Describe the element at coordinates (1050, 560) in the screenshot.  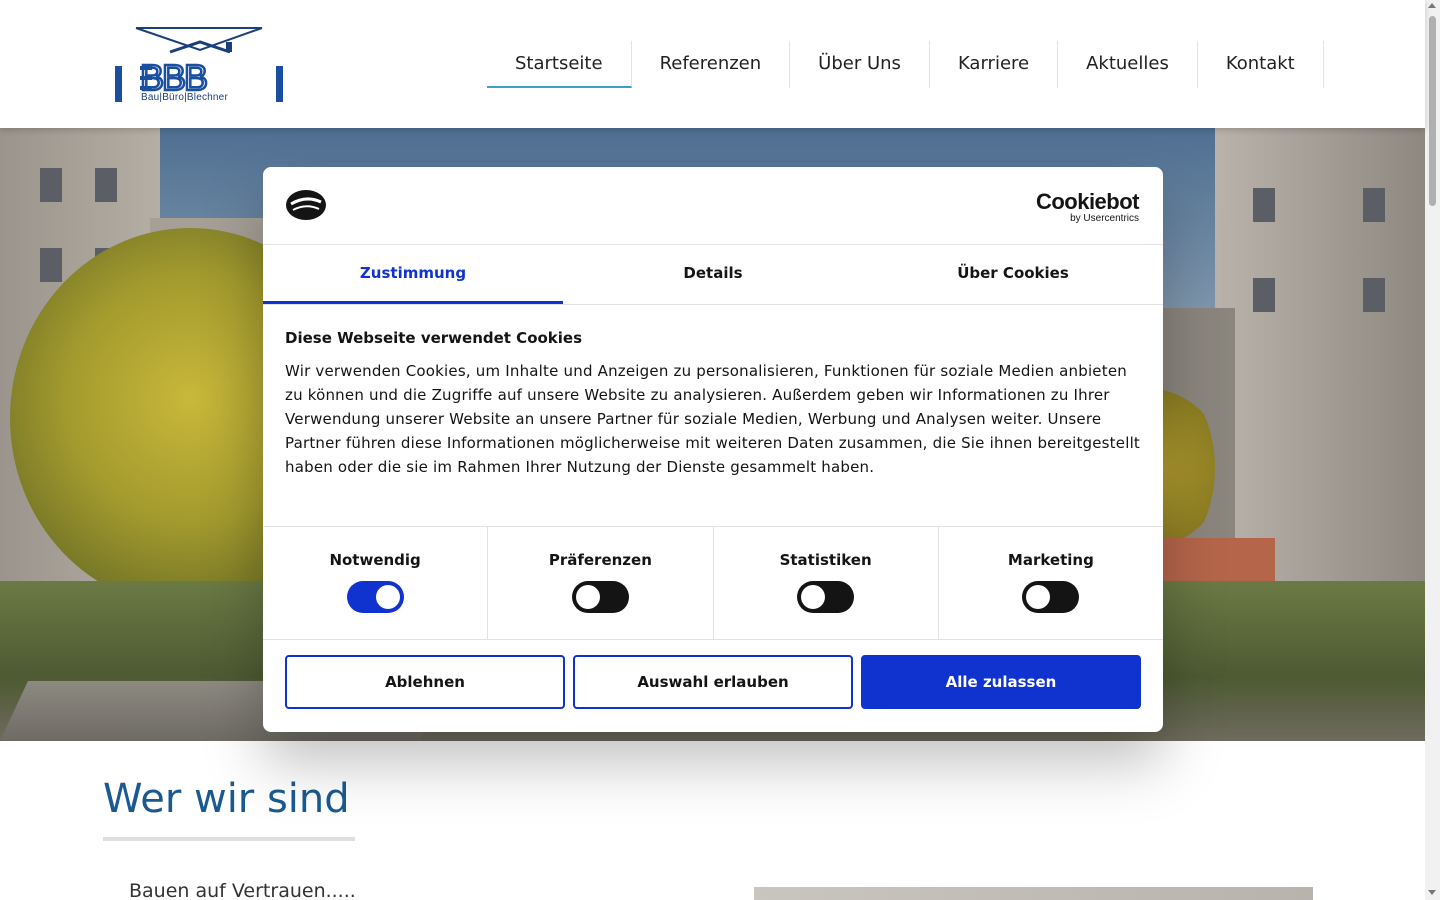
I see `toggle-label: Marketing` at that location.